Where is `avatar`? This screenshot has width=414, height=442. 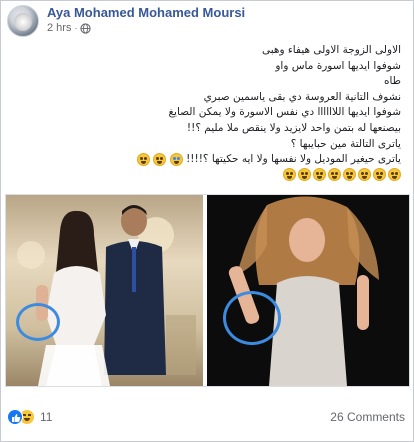 avatar is located at coordinates (23, 21).